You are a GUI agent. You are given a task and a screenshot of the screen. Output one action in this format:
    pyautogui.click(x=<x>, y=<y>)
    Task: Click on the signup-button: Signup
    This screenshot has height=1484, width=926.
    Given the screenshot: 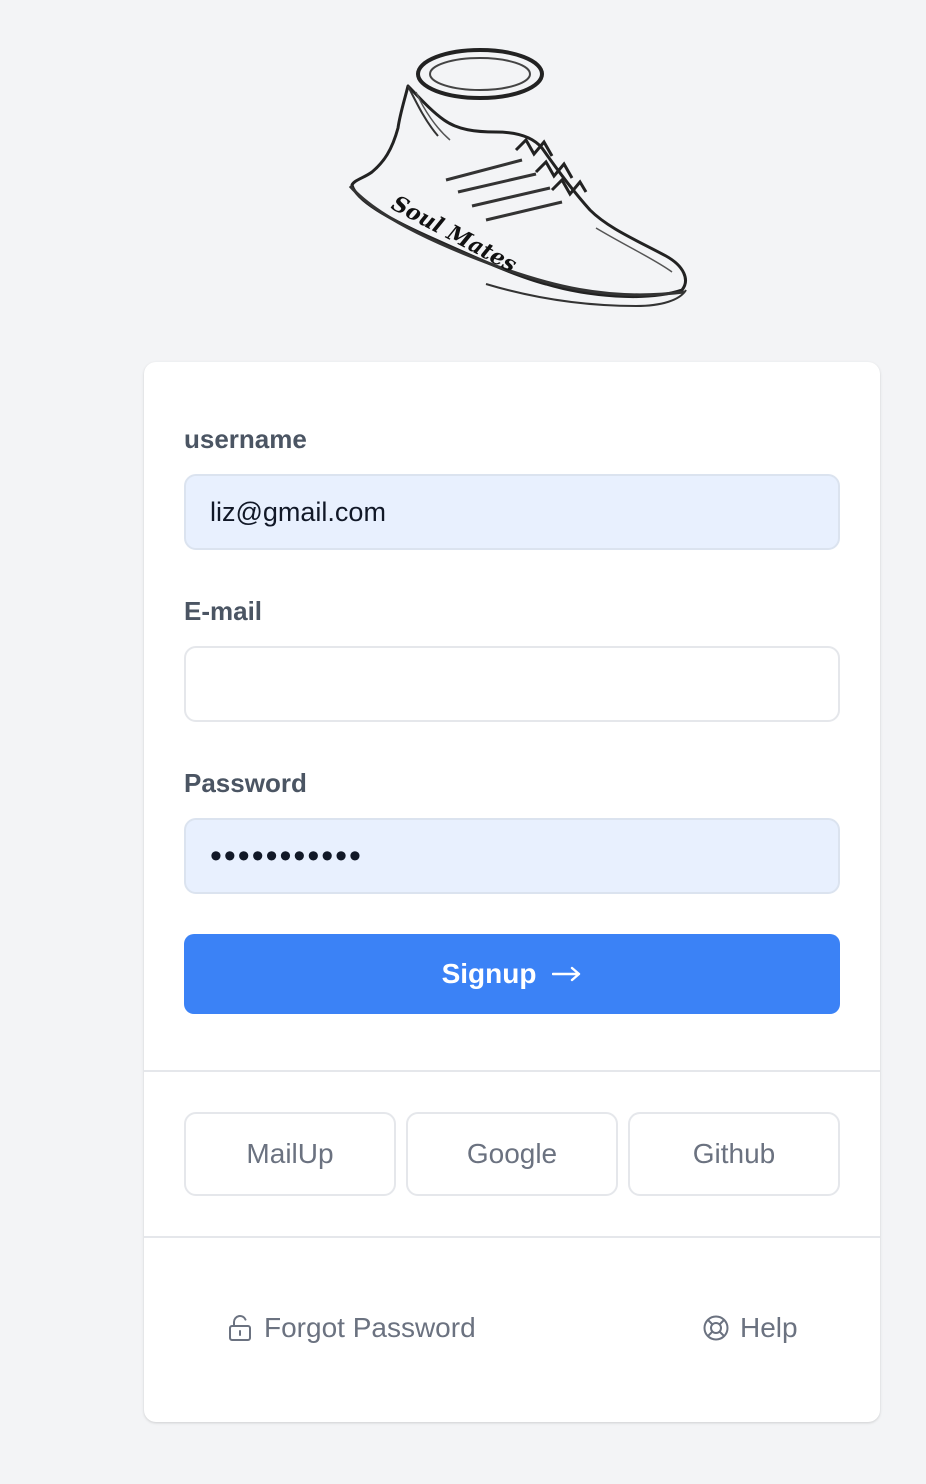 What is the action you would take?
    pyautogui.click(x=512, y=974)
    